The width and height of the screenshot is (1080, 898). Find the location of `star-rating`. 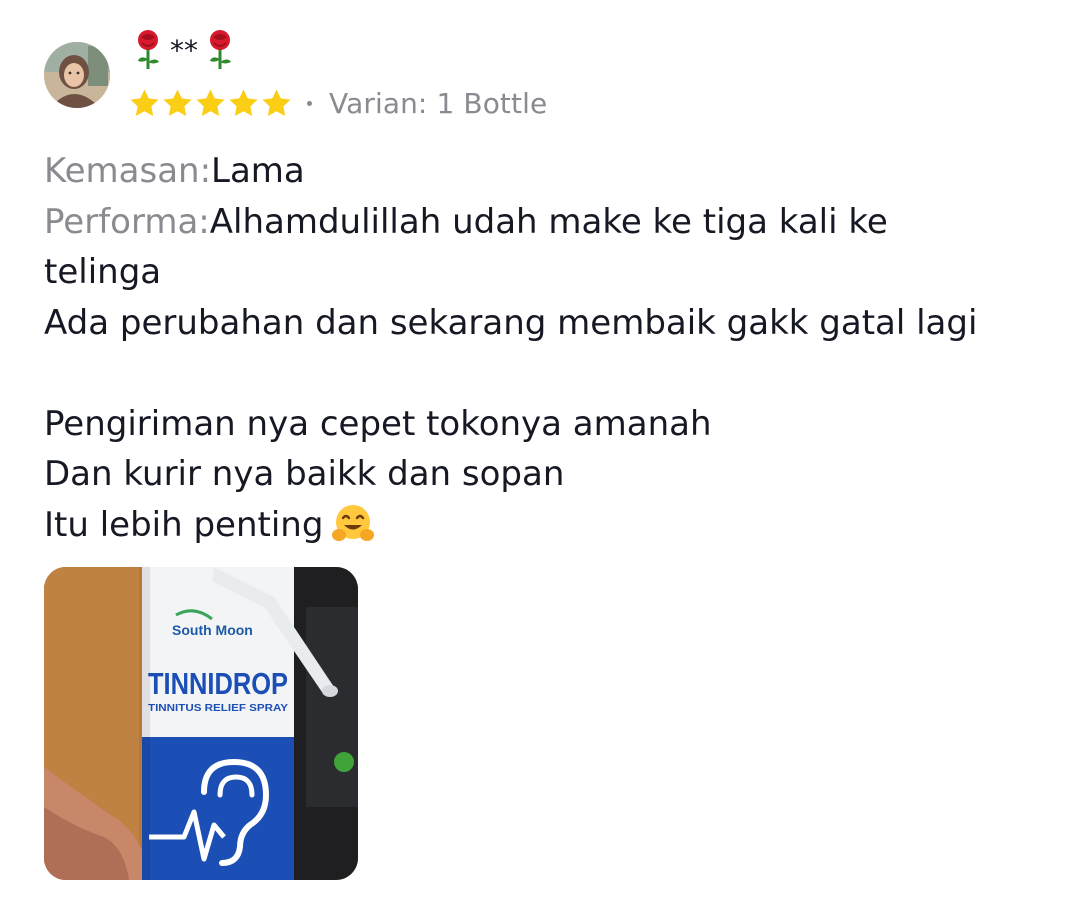

star-rating is located at coordinates (210, 103).